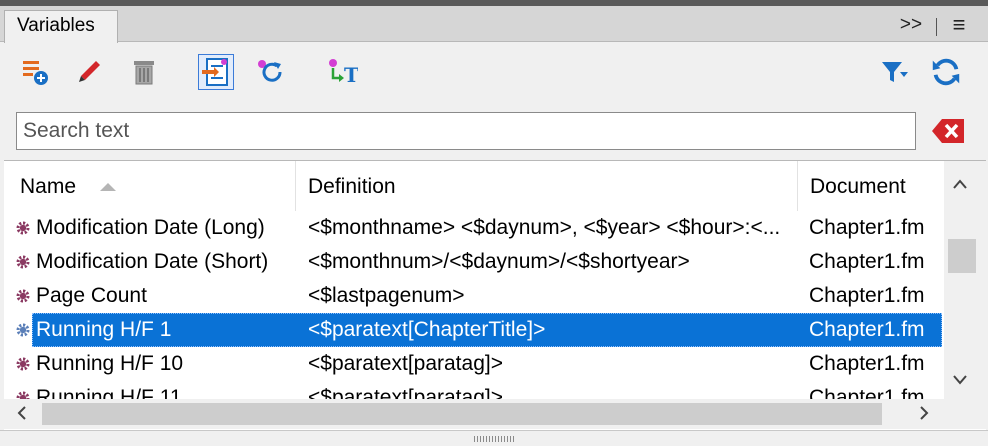 Image resolution: width=988 pixels, height=446 pixels. I want to click on delete-variable-button, so click(144, 72).